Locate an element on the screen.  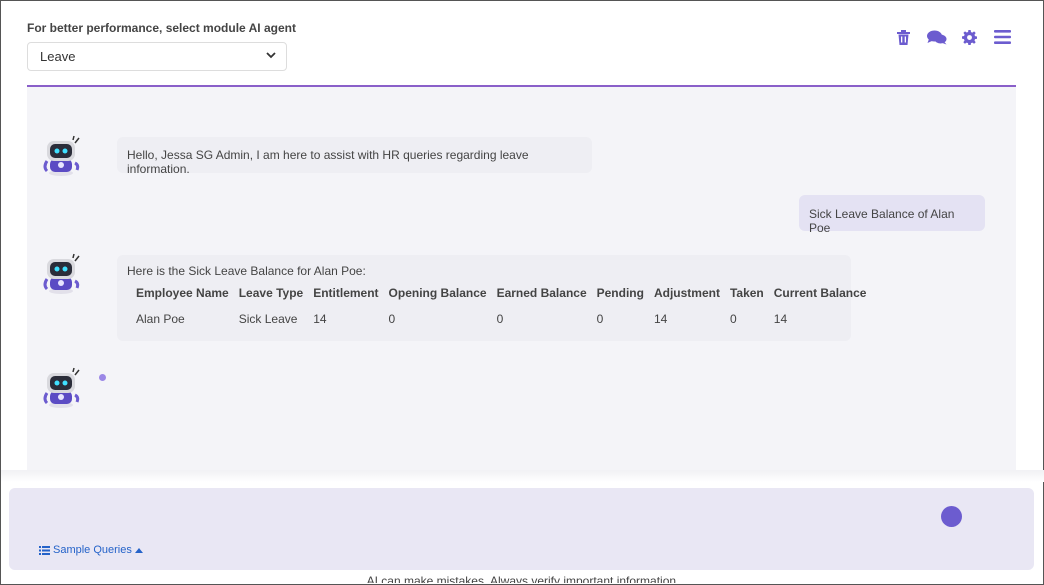
column-header: Leave Type is located at coordinates (271, 293).